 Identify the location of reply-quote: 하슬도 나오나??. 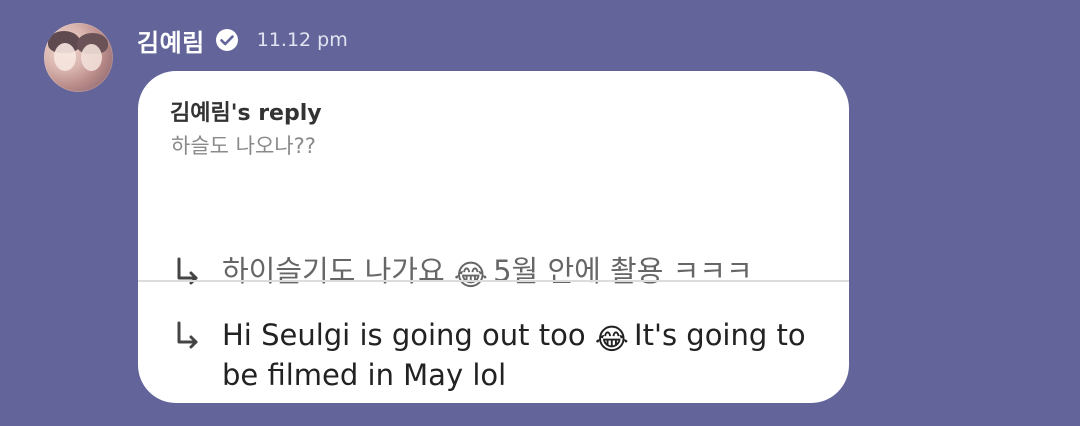
(243, 146).